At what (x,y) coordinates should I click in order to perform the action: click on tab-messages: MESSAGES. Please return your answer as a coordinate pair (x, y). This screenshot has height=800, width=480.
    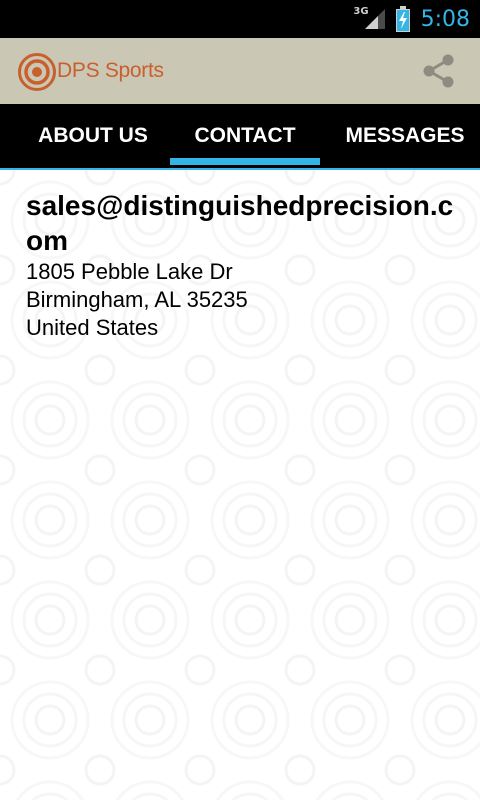
    Looking at the image, I should click on (405, 136).